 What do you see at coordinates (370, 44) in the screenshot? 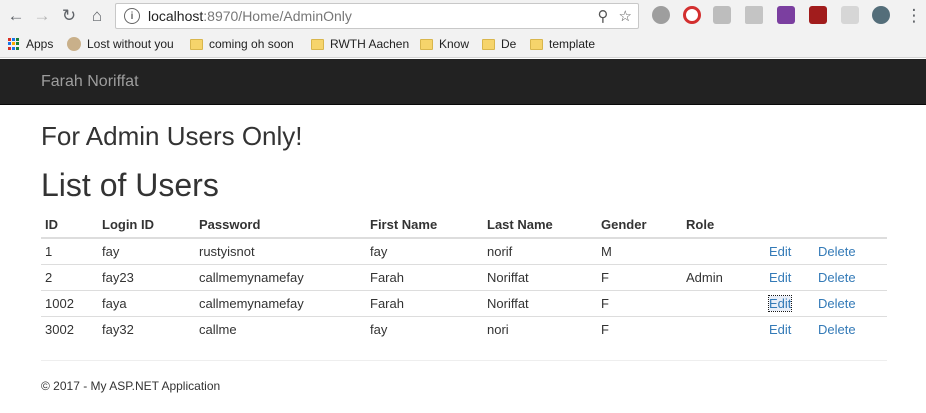
I see `bookmark-label: RWTH Aachen` at bounding box center [370, 44].